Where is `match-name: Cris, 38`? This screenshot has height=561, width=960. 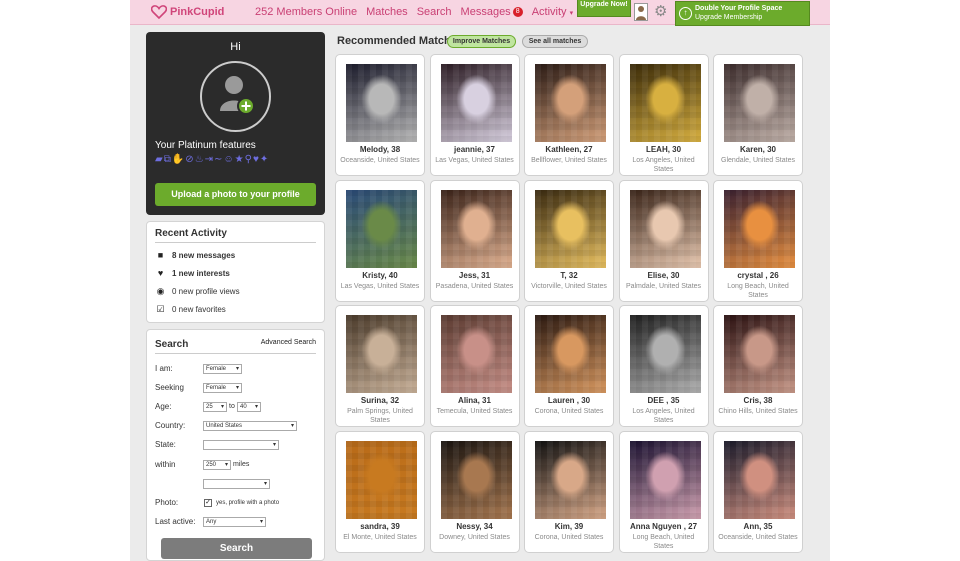
match-name: Cris, 38 is located at coordinates (758, 400).